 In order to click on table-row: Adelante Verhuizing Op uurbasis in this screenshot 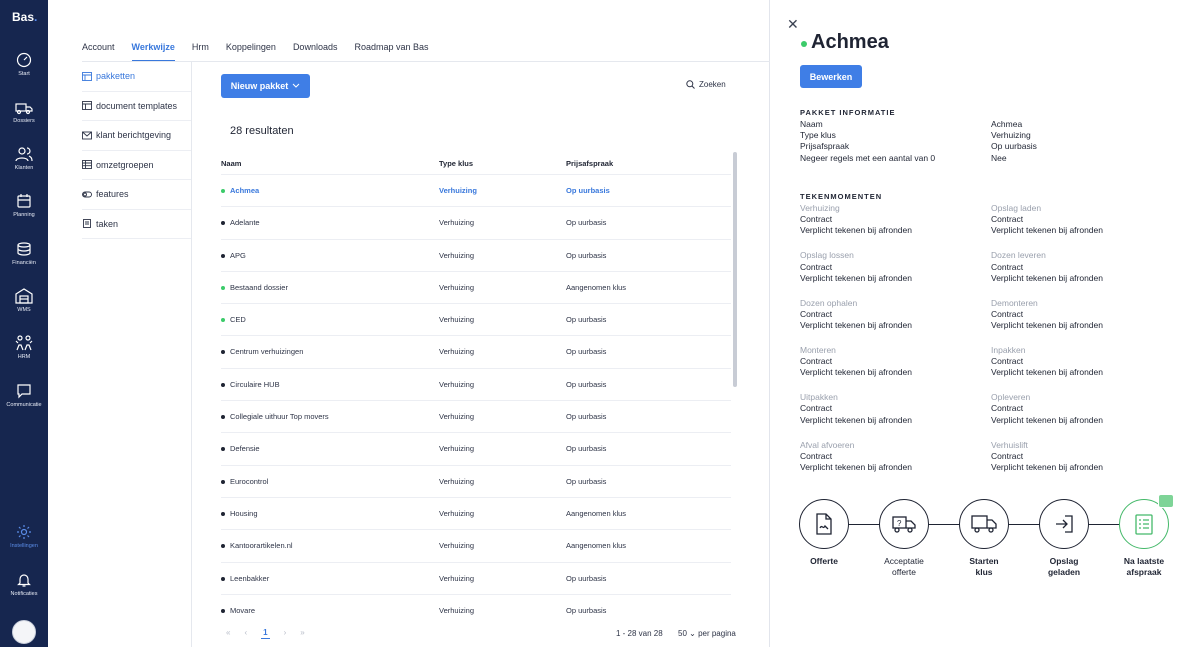, I will do `click(476, 222)`.